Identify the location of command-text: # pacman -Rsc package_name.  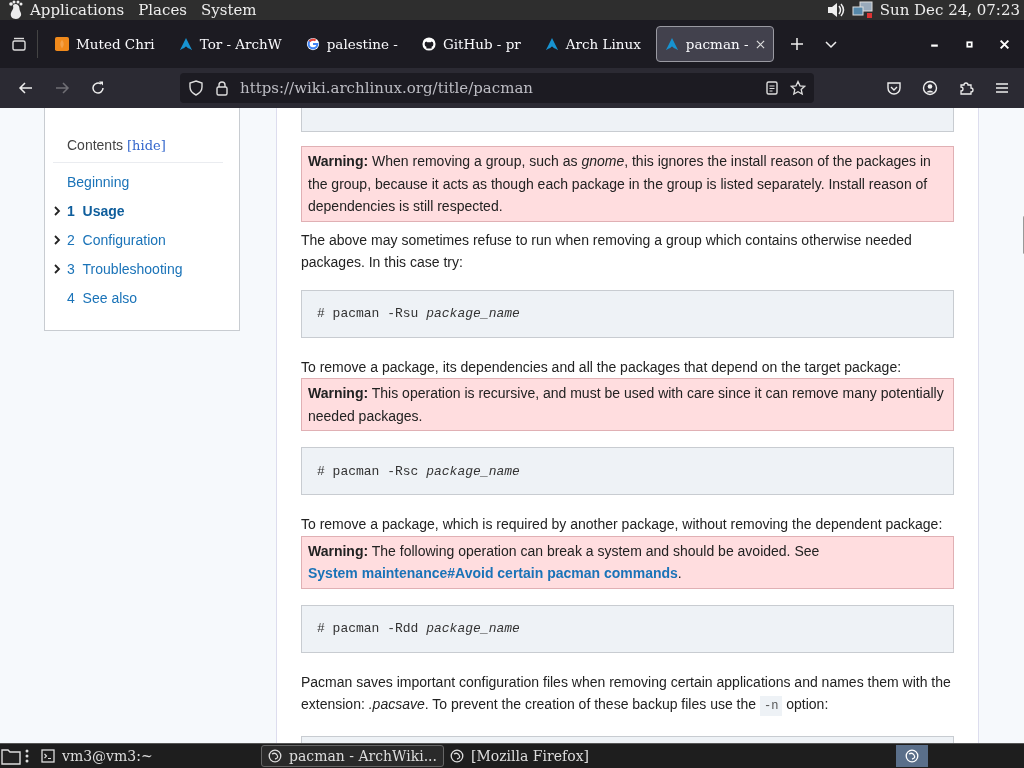
(418, 471).